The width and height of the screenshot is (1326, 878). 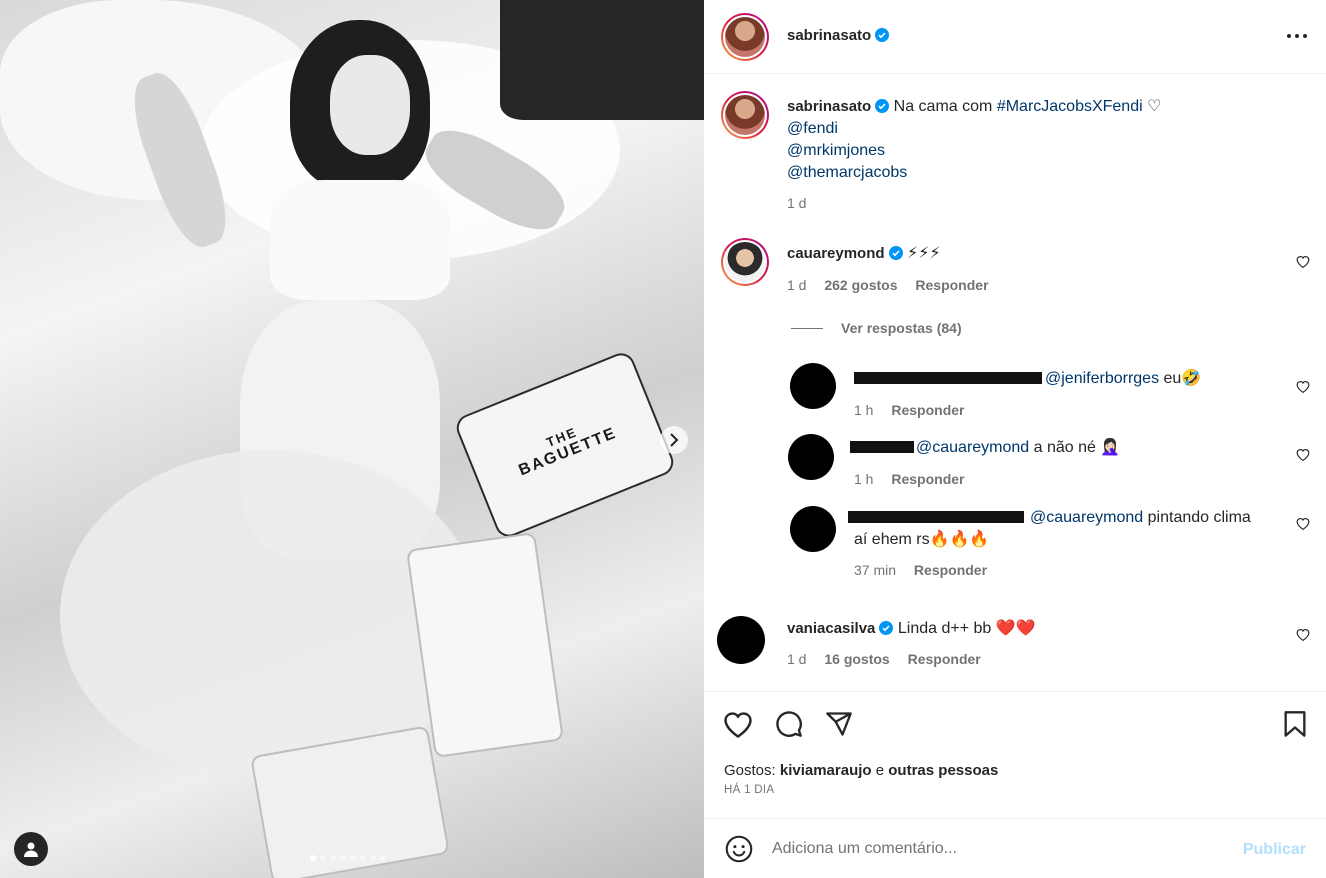 What do you see at coordinates (1199, 517) in the screenshot?
I see `reply-text: pintando clima` at bounding box center [1199, 517].